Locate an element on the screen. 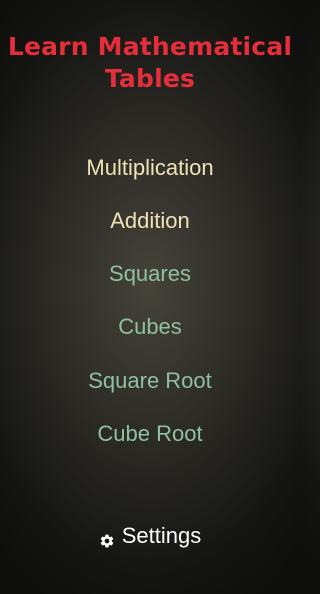  menu-item-addition: Addition is located at coordinates (150, 221).